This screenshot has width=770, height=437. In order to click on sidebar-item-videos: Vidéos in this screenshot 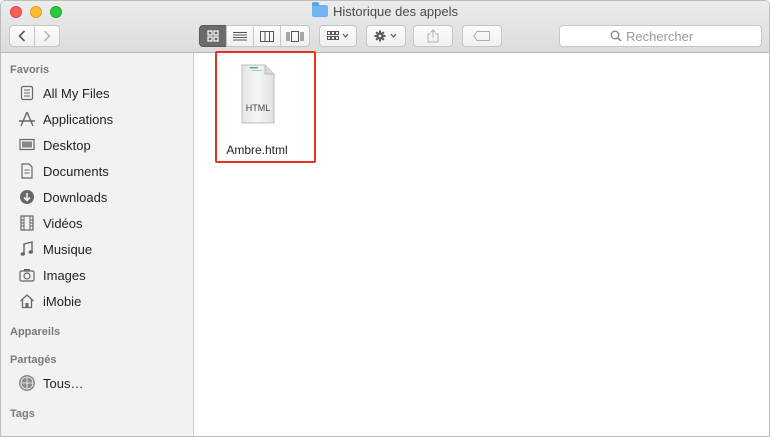, I will do `click(103, 223)`.